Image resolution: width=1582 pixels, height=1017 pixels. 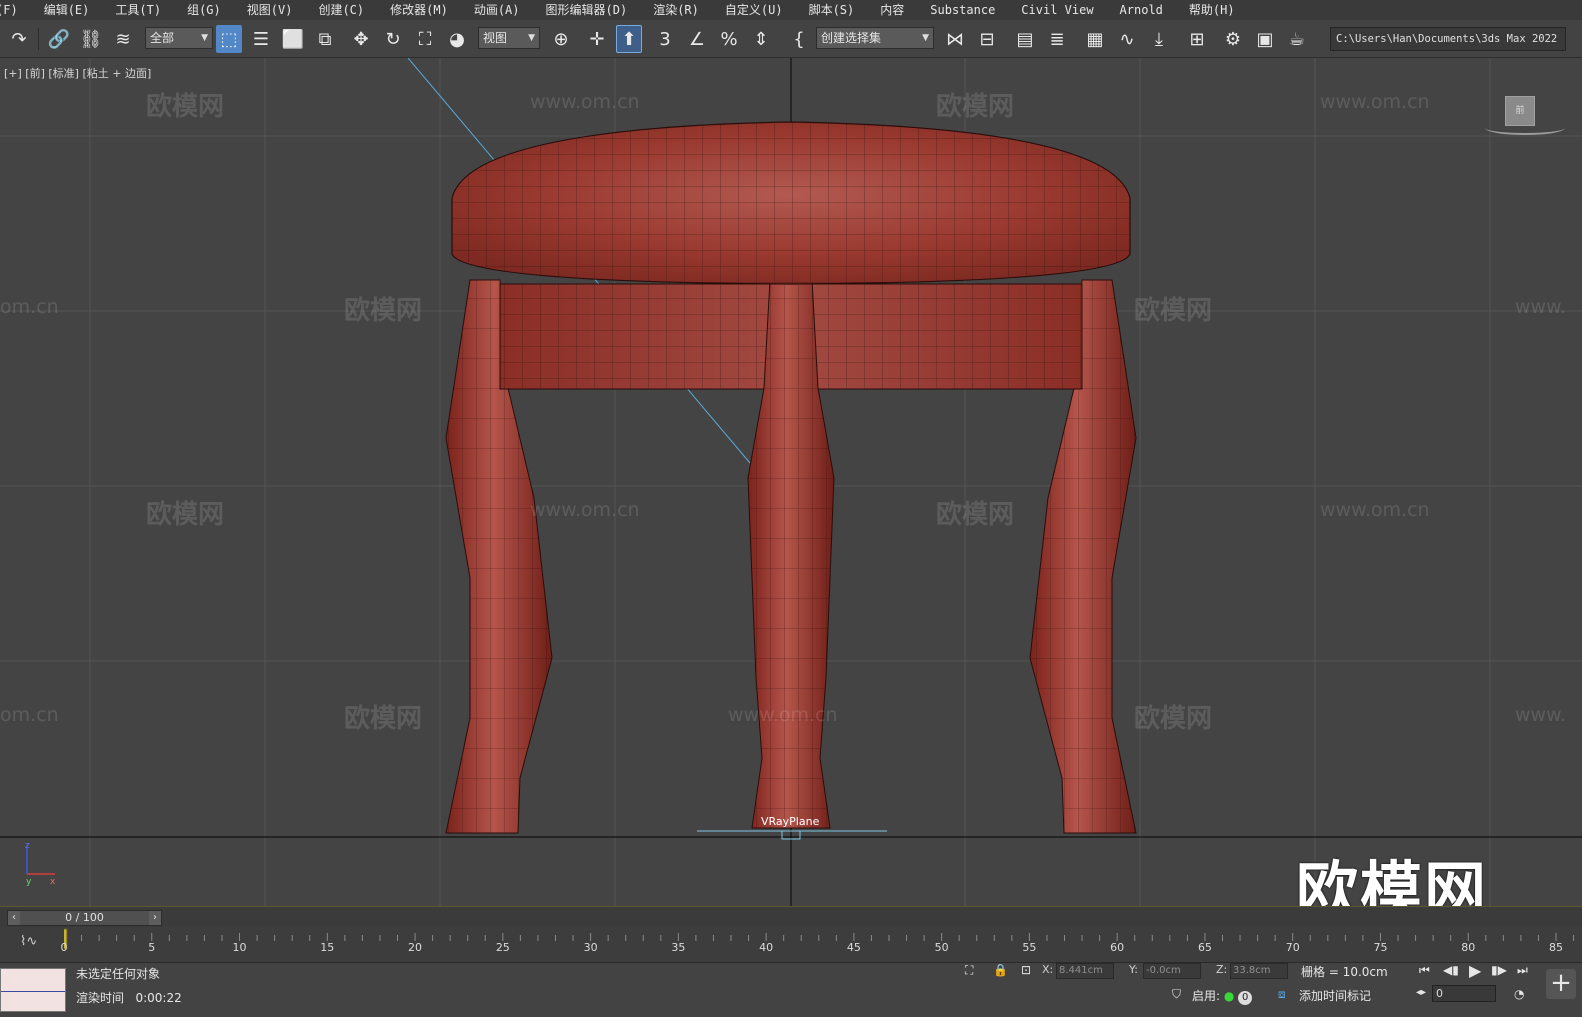 What do you see at coordinates (1057, 39) in the screenshot?
I see `layer-explorer-icon: ≣` at bounding box center [1057, 39].